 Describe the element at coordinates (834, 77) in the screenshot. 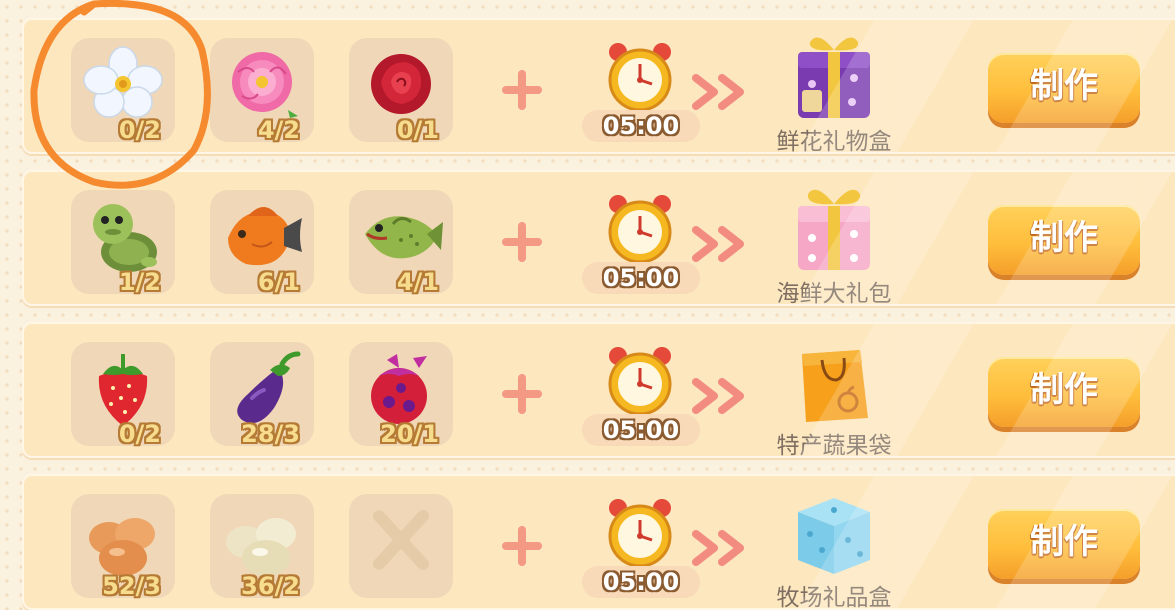

I see `purple-gift-box-icon` at that location.